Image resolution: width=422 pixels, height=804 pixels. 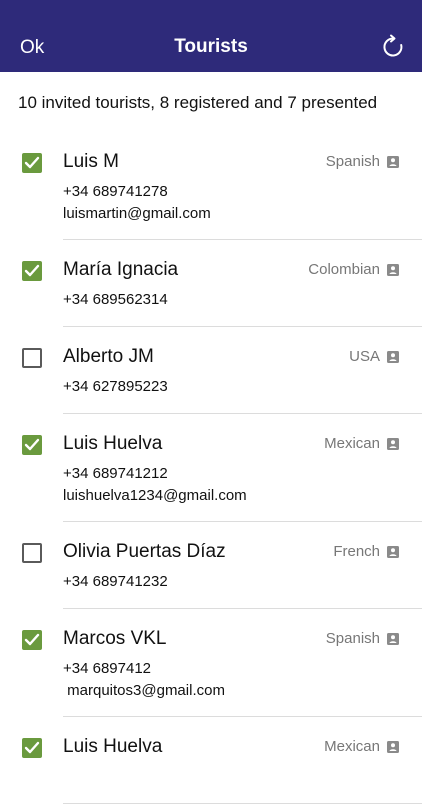 I want to click on tourist-email: luishuelva1234@gmail.com, so click(x=155, y=495).